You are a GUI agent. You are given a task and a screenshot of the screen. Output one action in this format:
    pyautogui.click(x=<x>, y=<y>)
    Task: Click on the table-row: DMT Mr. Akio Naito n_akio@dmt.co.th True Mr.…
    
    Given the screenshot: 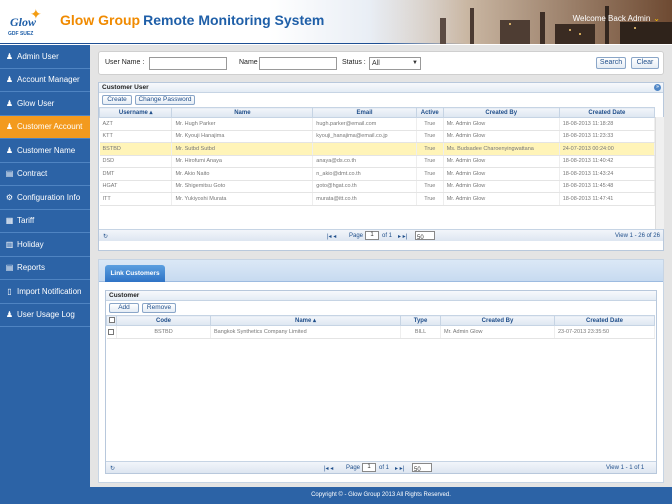 What is the action you would take?
    pyautogui.click(x=377, y=174)
    